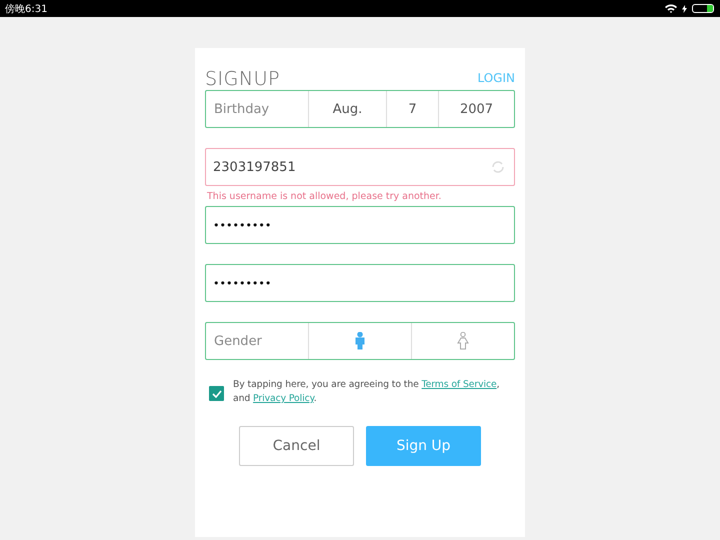 The width and height of the screenshot is (720, 540). I want to click on refresh-icon, so click(498, 167).